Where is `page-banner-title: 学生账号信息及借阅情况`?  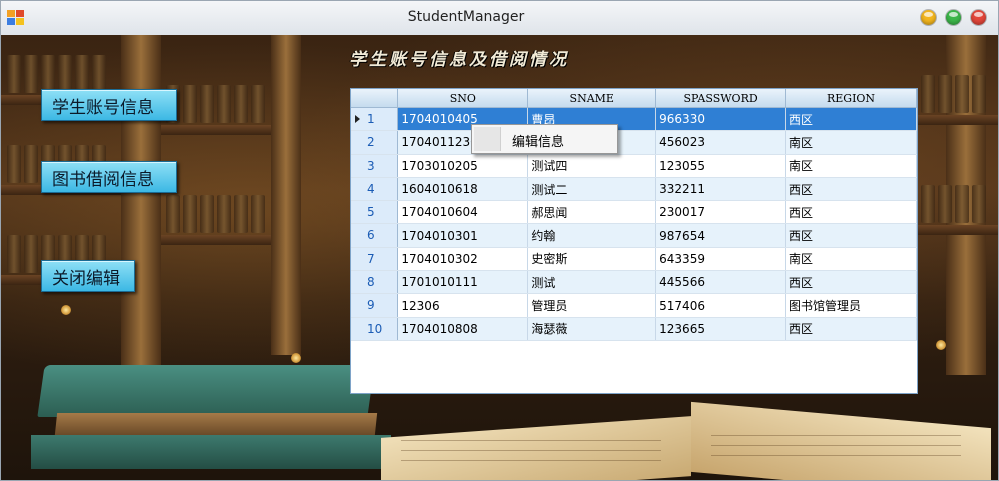 page-banner-title: 学生账号信息及借阅情况 is located at coordinates (459, 60).